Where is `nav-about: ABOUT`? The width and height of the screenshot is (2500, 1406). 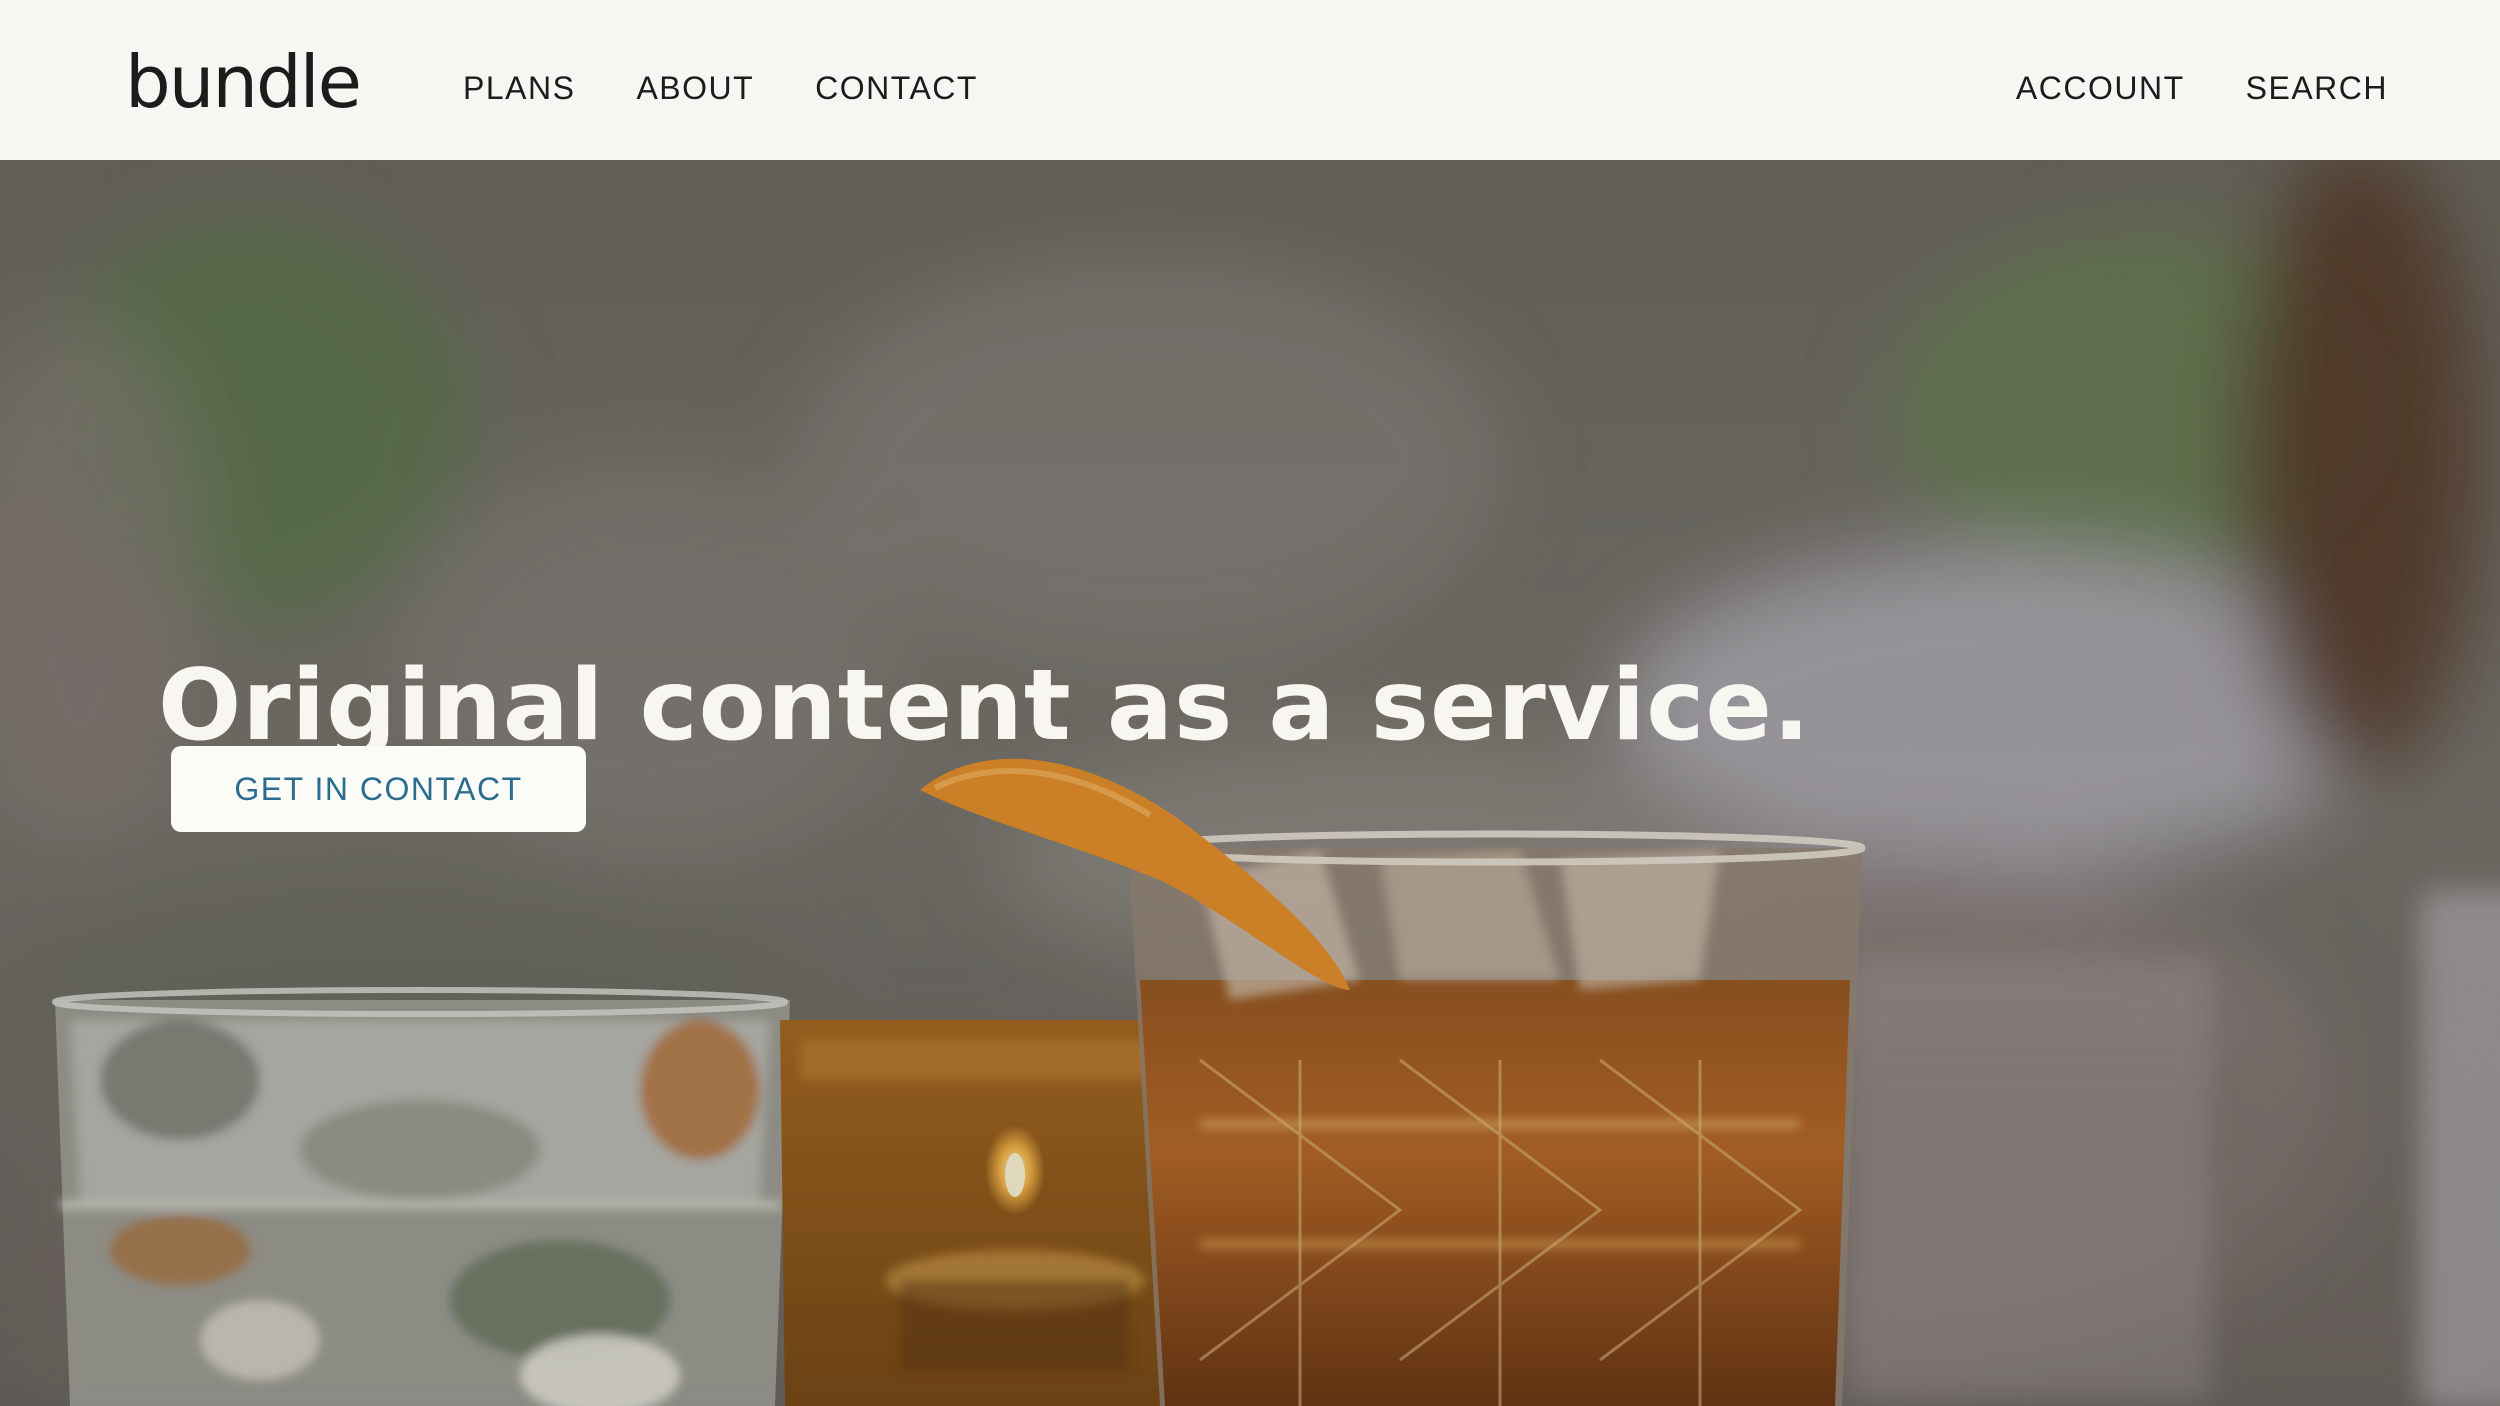 nav-about: ABOUT is located at coordinates (695, 88).